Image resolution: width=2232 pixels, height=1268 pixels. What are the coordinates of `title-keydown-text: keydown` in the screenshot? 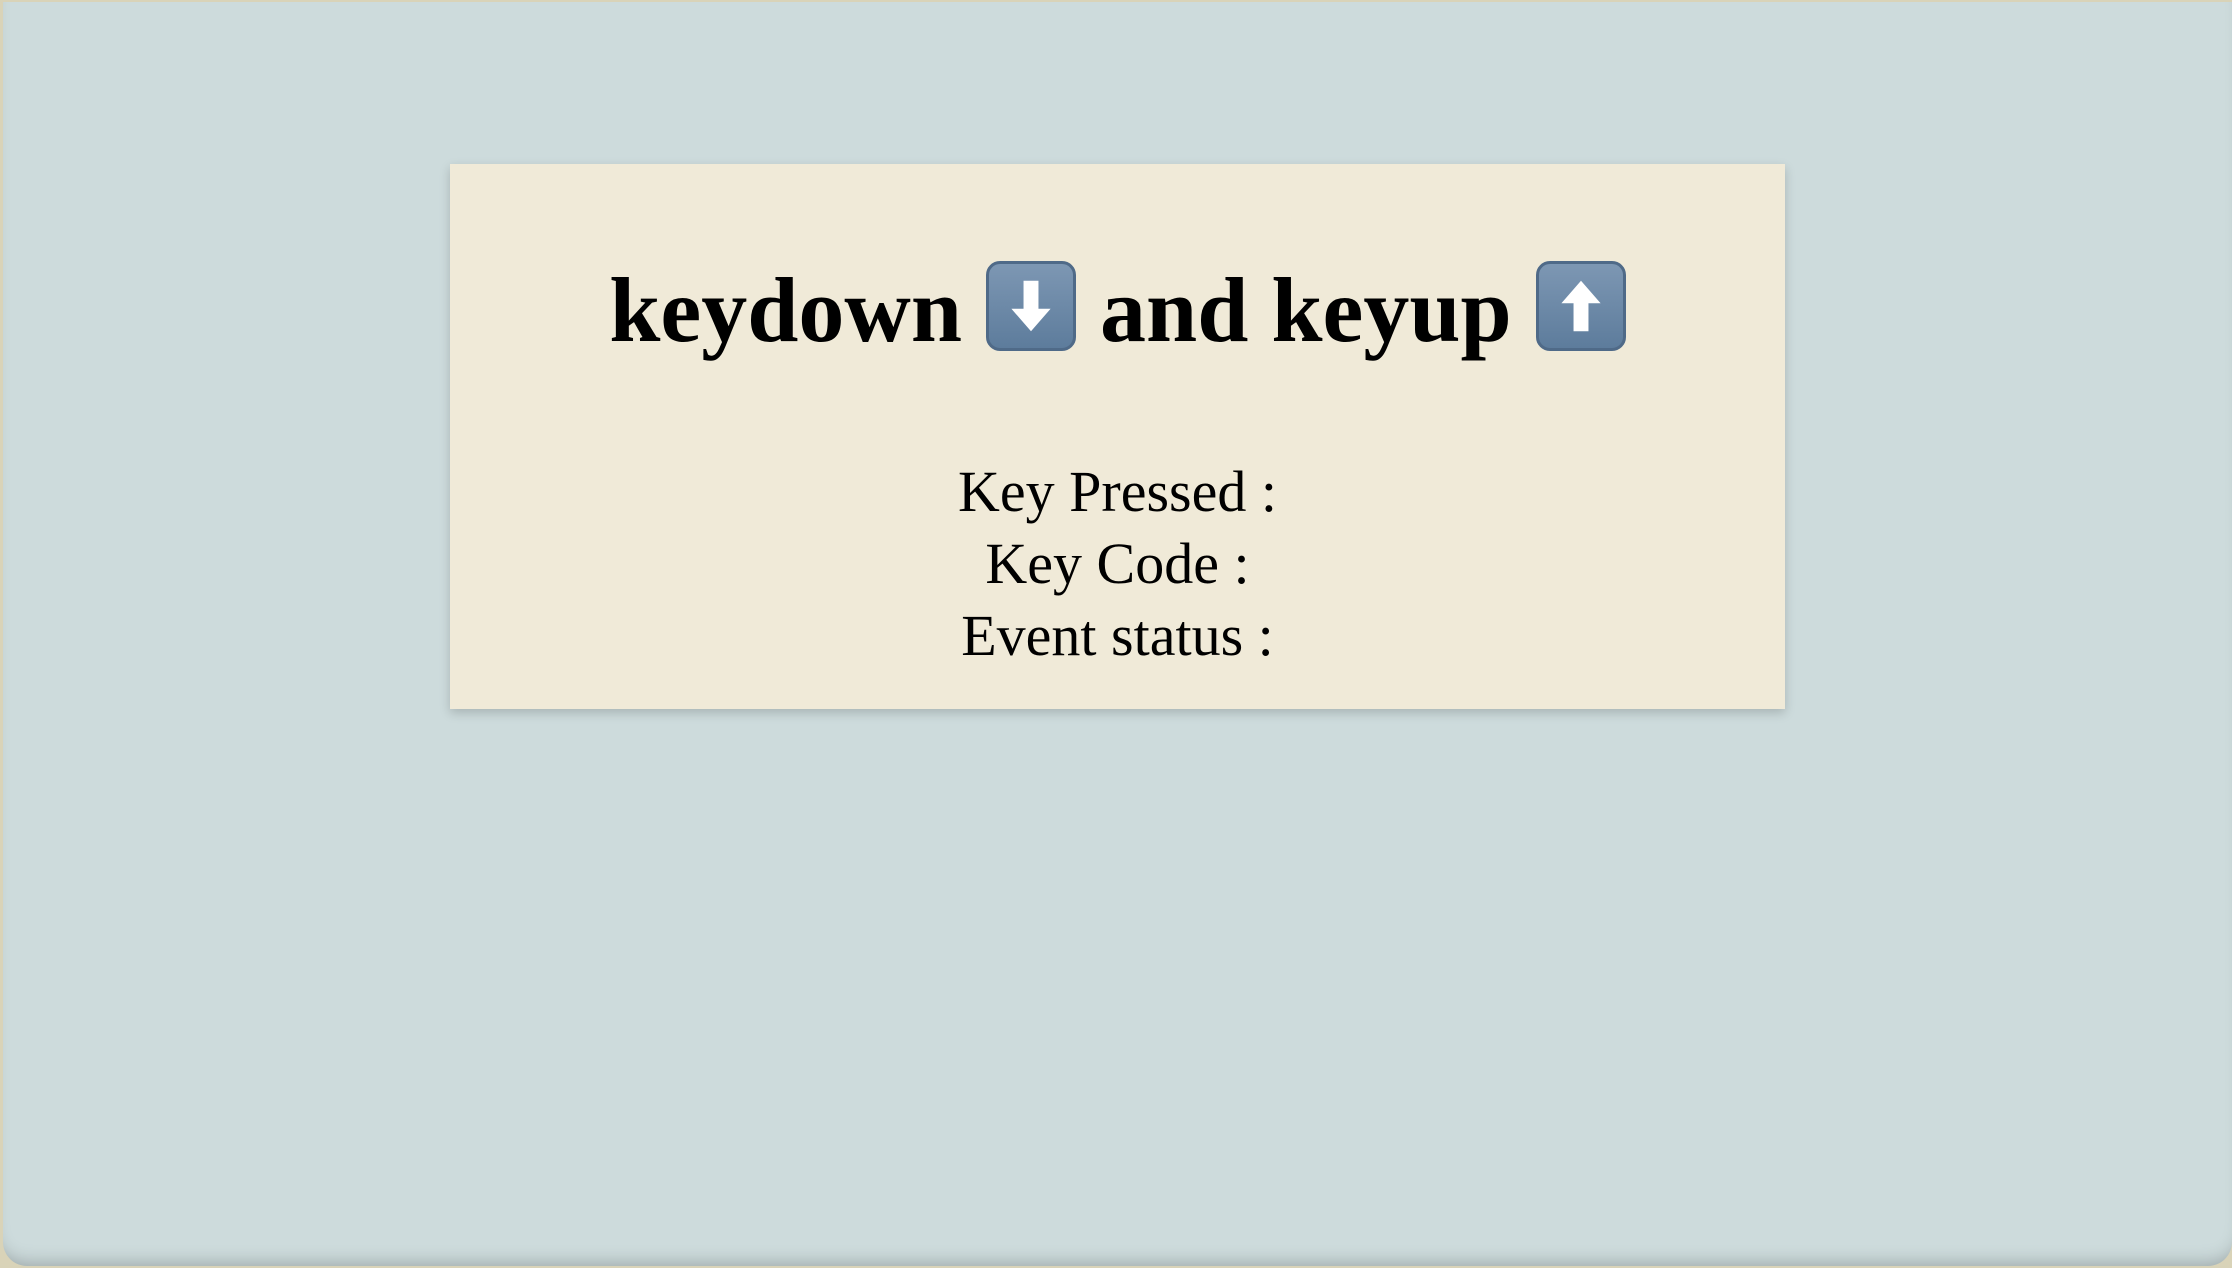 It's located at (786, 310).